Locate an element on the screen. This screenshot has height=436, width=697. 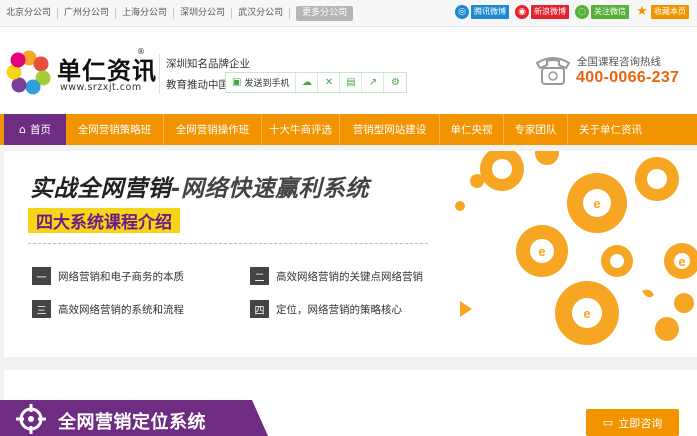
feature-number: 一 is located at coordinates (41, 276).